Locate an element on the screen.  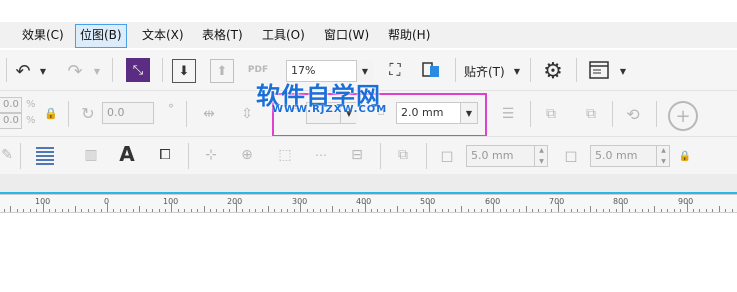
undo-dropdown-icon: ▼ is located at coordinates (43, 71).